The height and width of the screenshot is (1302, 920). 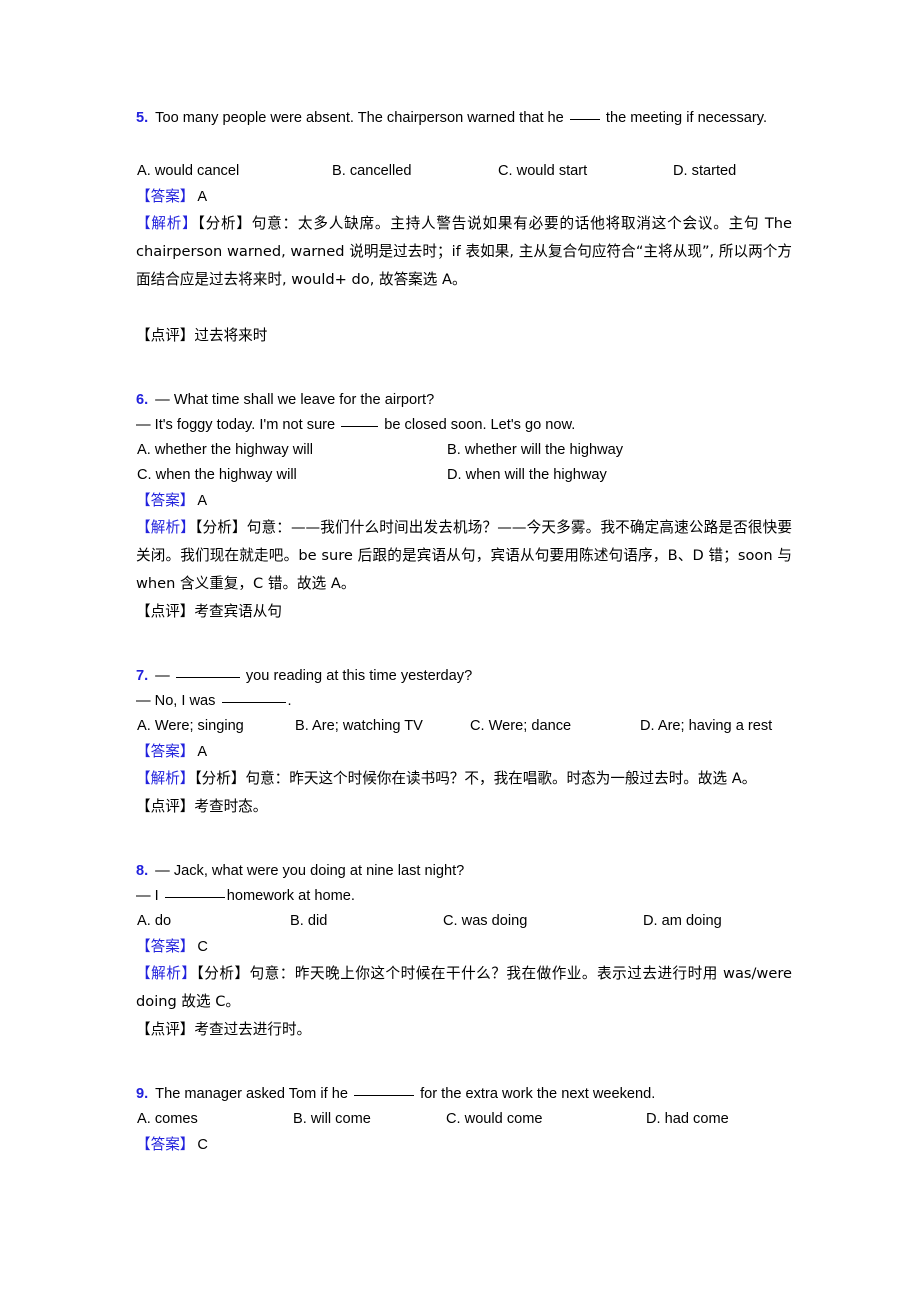 What do you see at coordinates (527, 475) in the screenshot?
I see `option-d-6: D. when will the highway` at bounding box center [527, 475].